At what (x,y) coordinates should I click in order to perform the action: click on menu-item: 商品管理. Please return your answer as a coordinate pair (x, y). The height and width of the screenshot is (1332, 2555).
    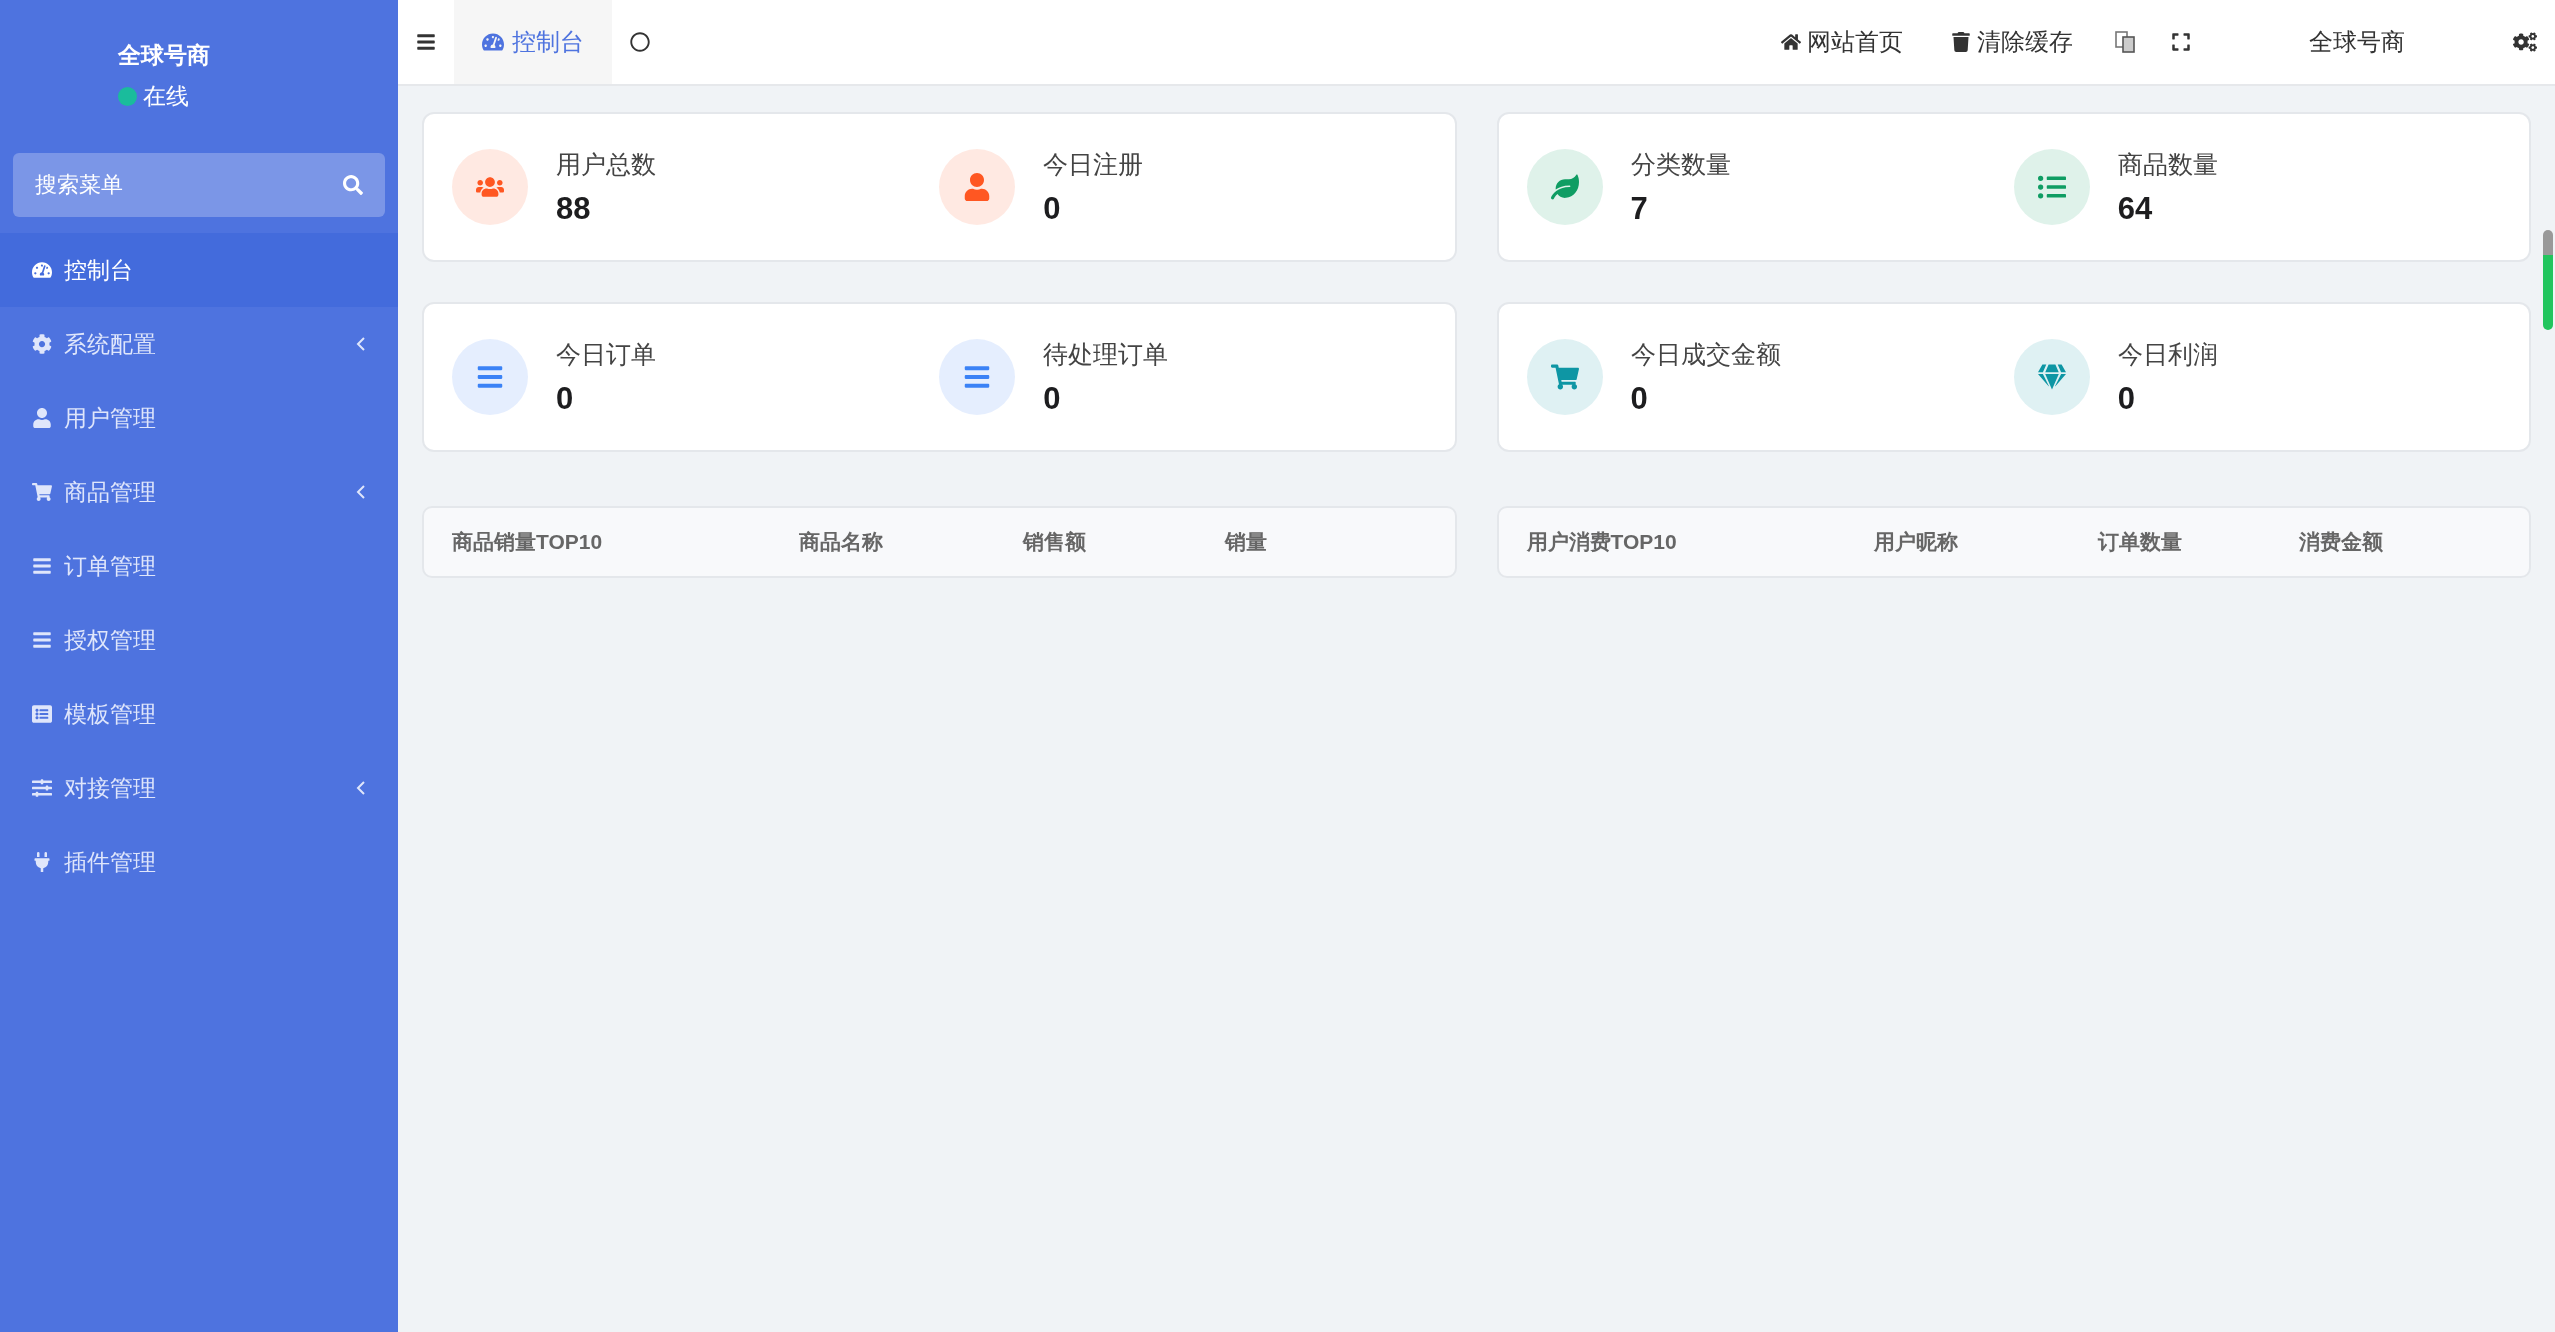
    Looking at the image, I should click on (199, 492).